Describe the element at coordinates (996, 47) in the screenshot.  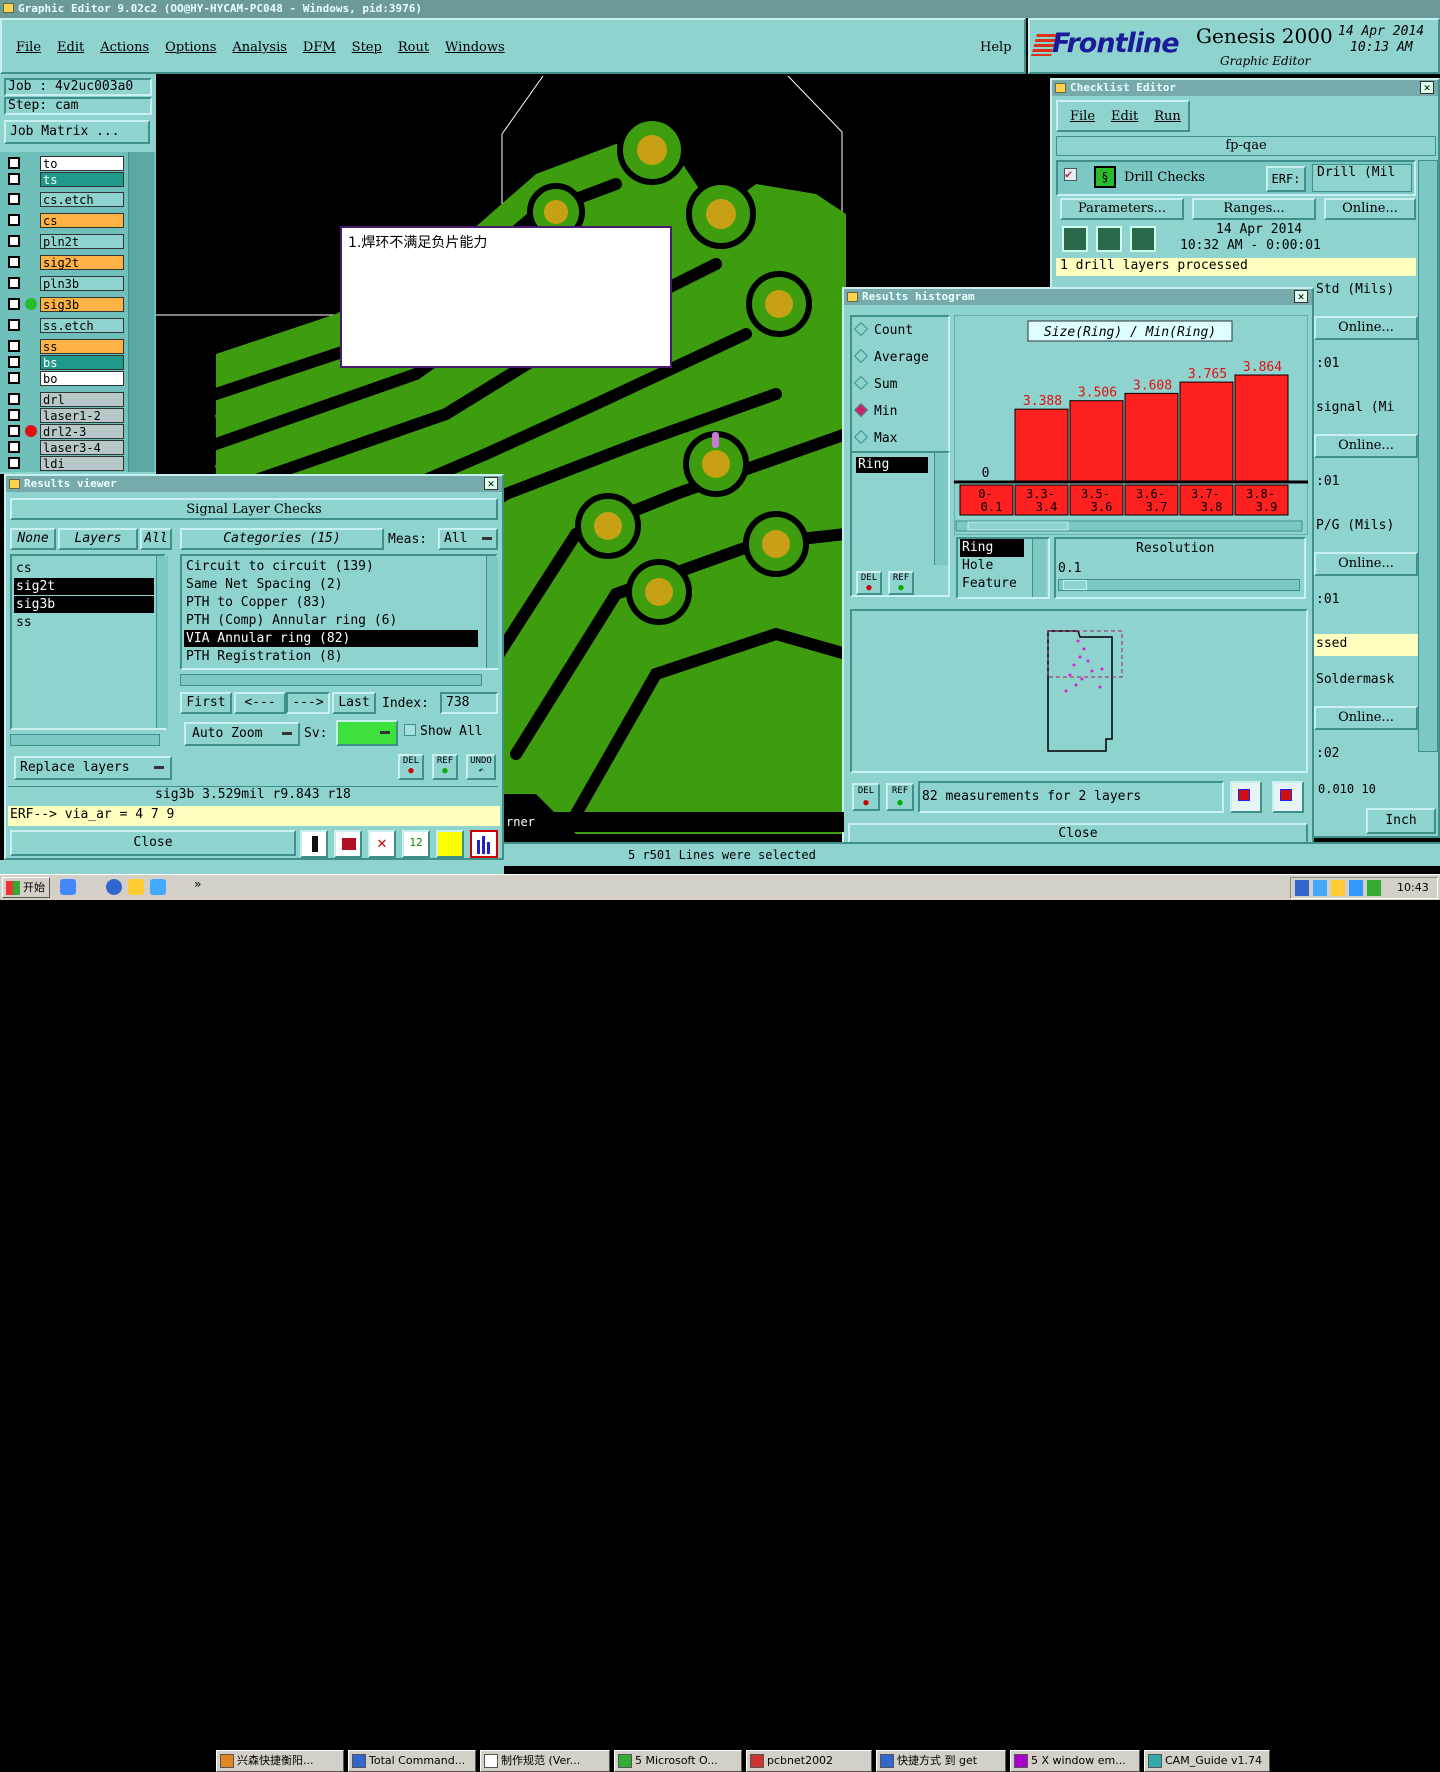
I see `help-menu: Help` at that location.